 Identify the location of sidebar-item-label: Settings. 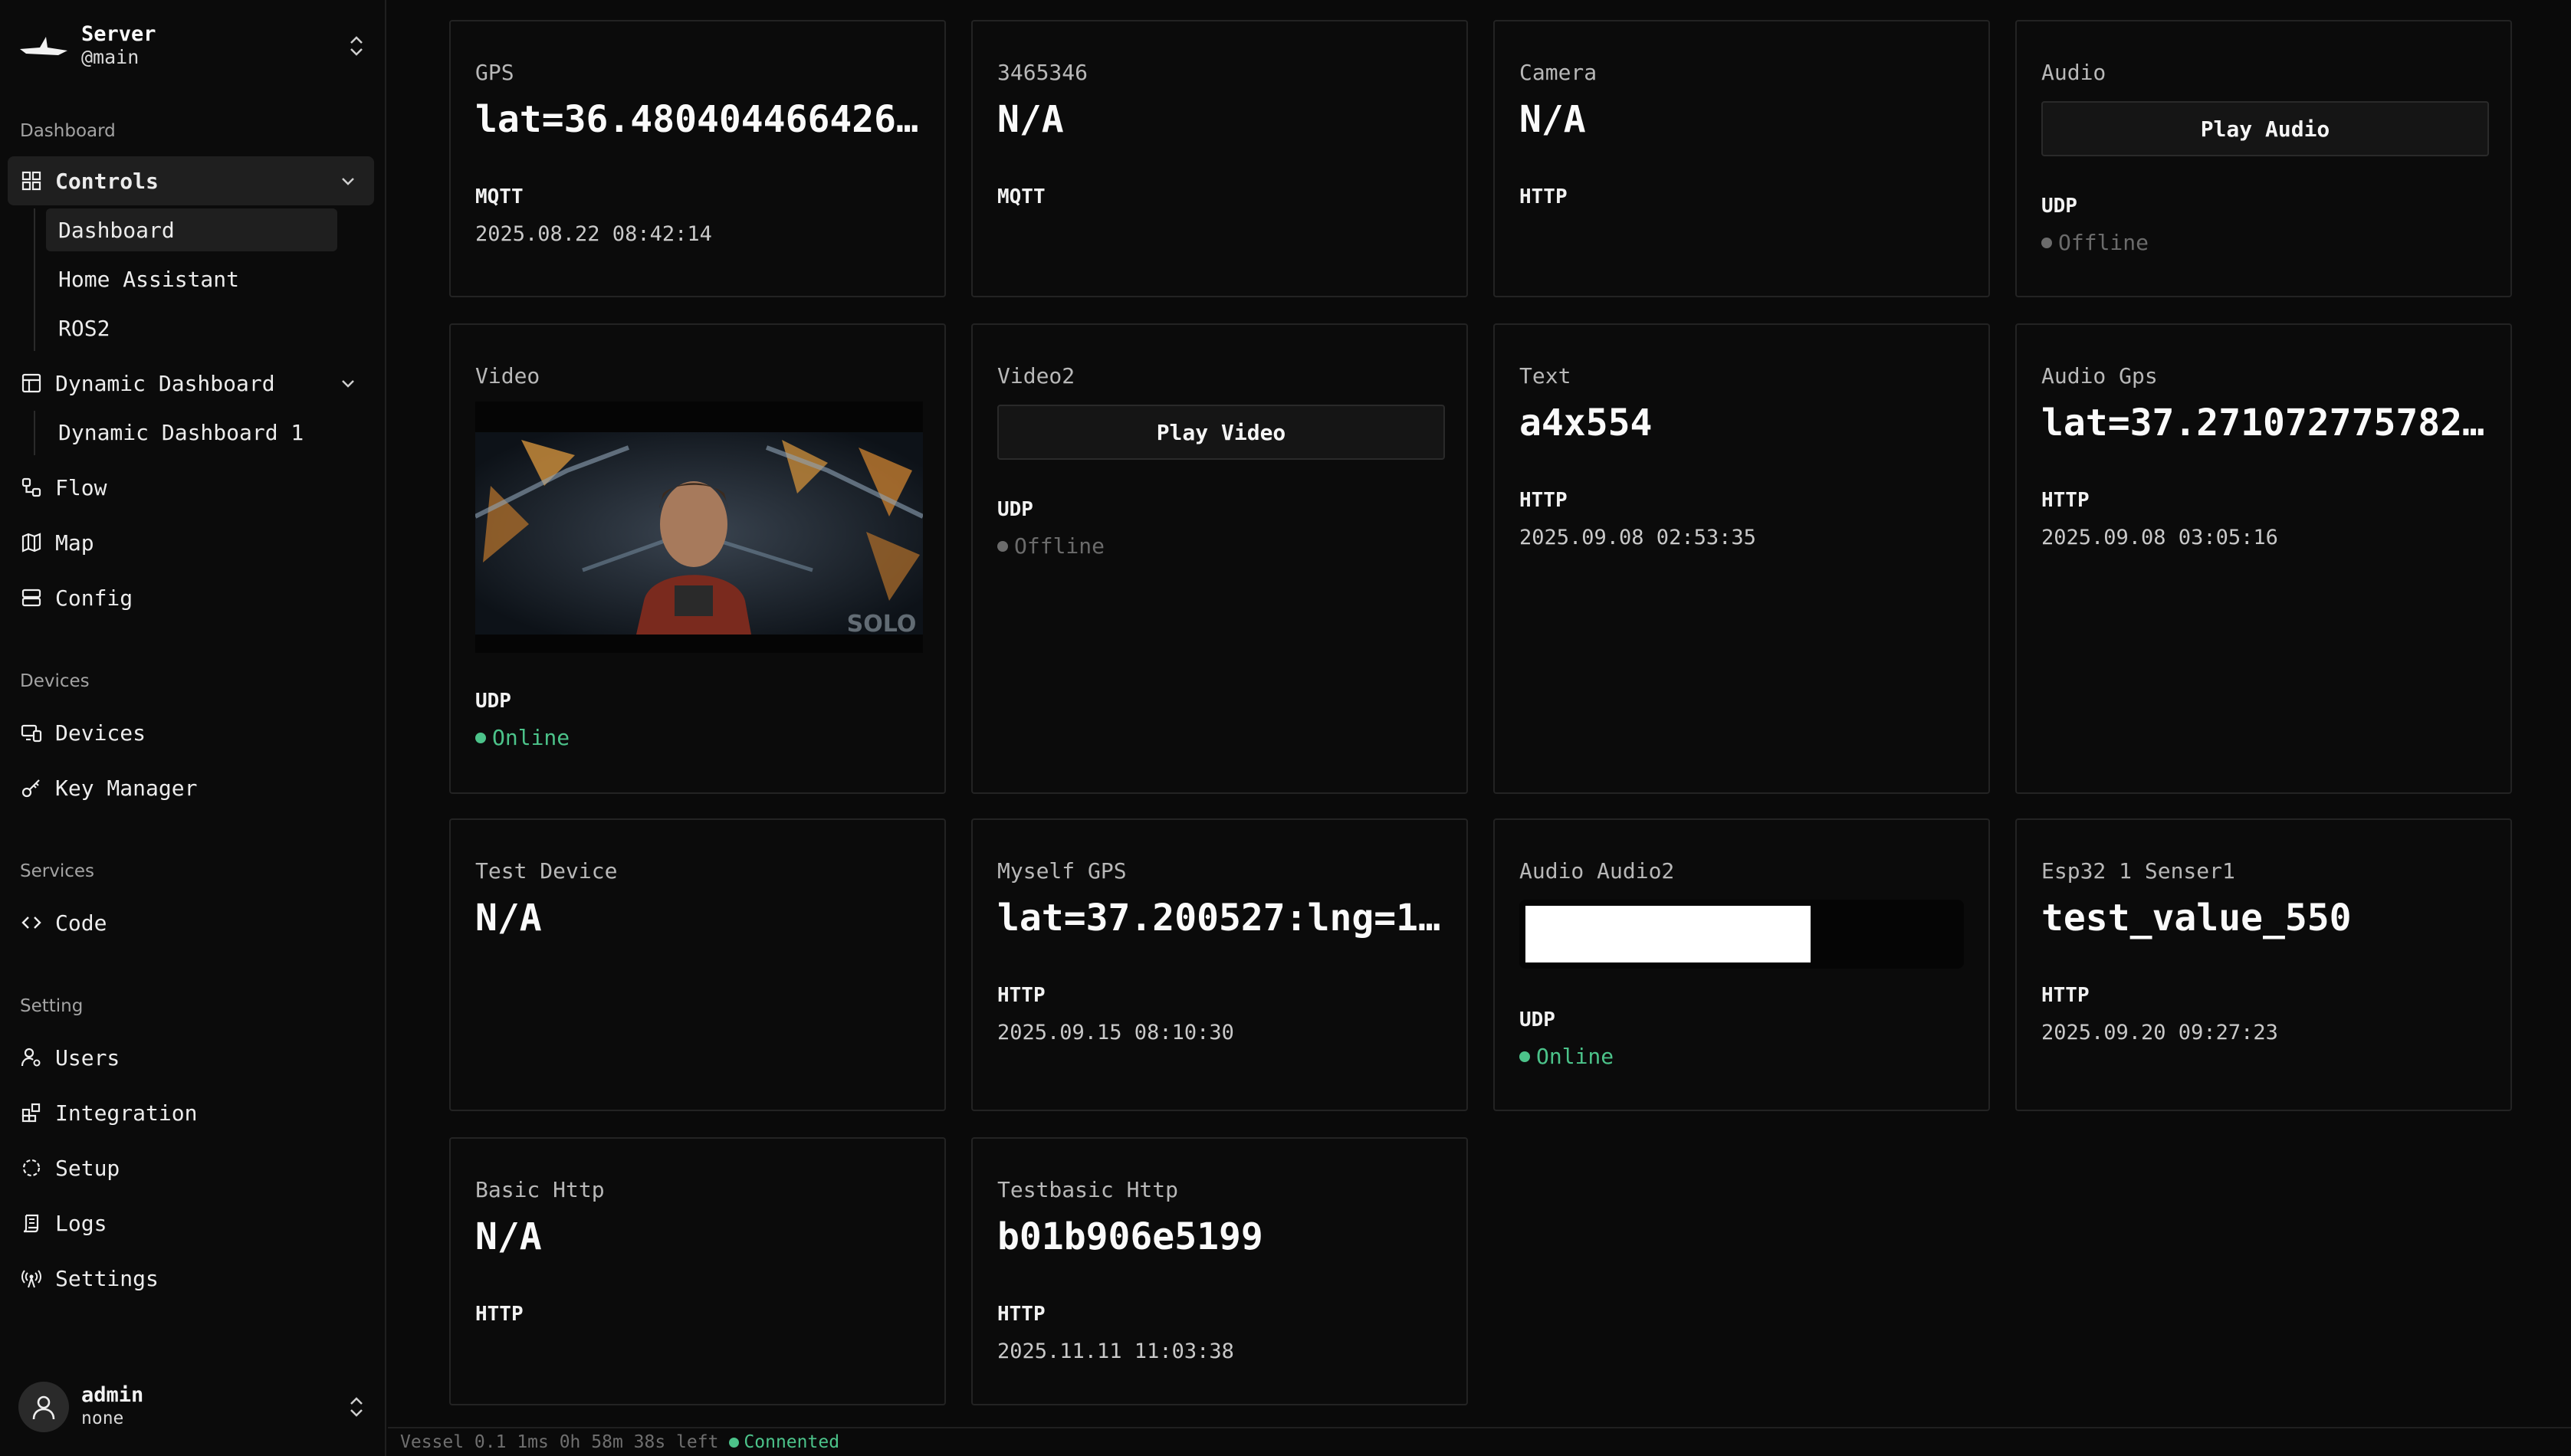
(107, 1278).